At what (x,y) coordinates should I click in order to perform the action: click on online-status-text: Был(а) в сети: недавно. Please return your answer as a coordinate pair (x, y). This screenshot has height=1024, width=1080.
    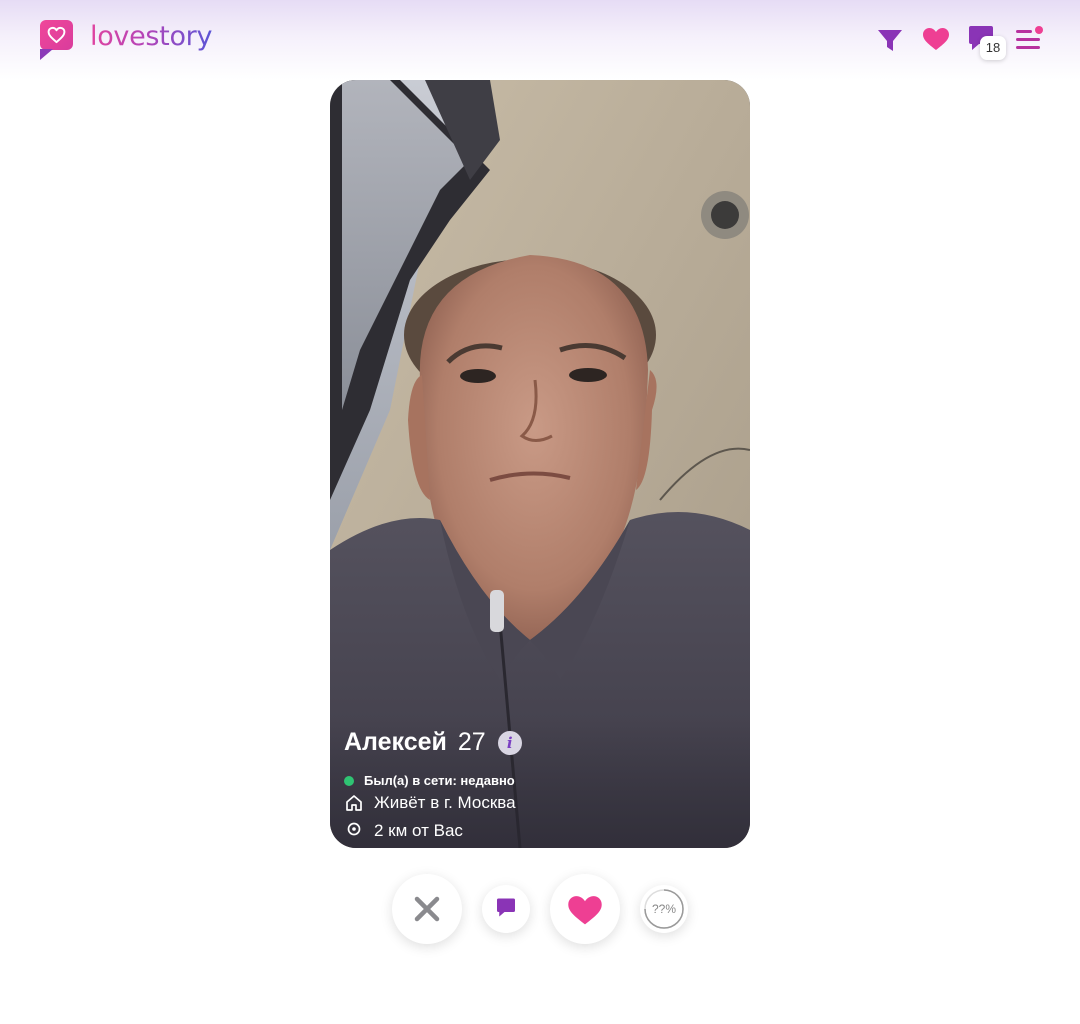
    Looking at the image, I should click on (439, 780).